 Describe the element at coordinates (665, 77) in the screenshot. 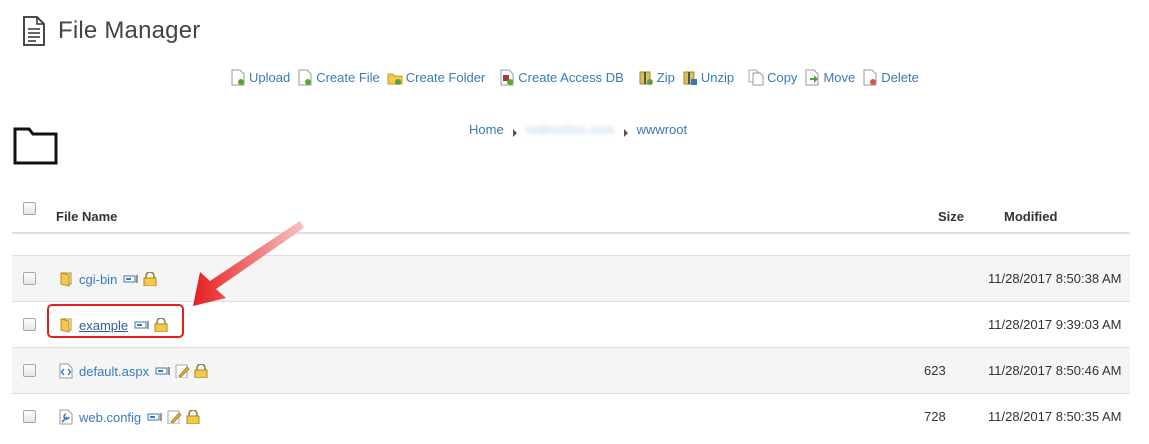

I see `zip-label: Zip` at that location.